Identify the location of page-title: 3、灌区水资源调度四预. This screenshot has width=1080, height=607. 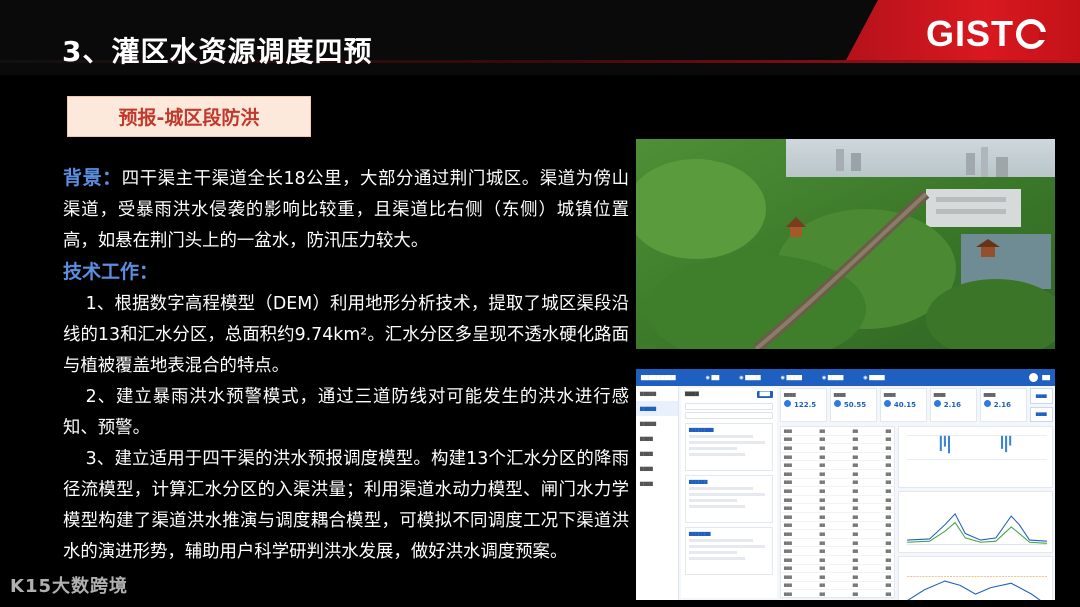
(217, 51).